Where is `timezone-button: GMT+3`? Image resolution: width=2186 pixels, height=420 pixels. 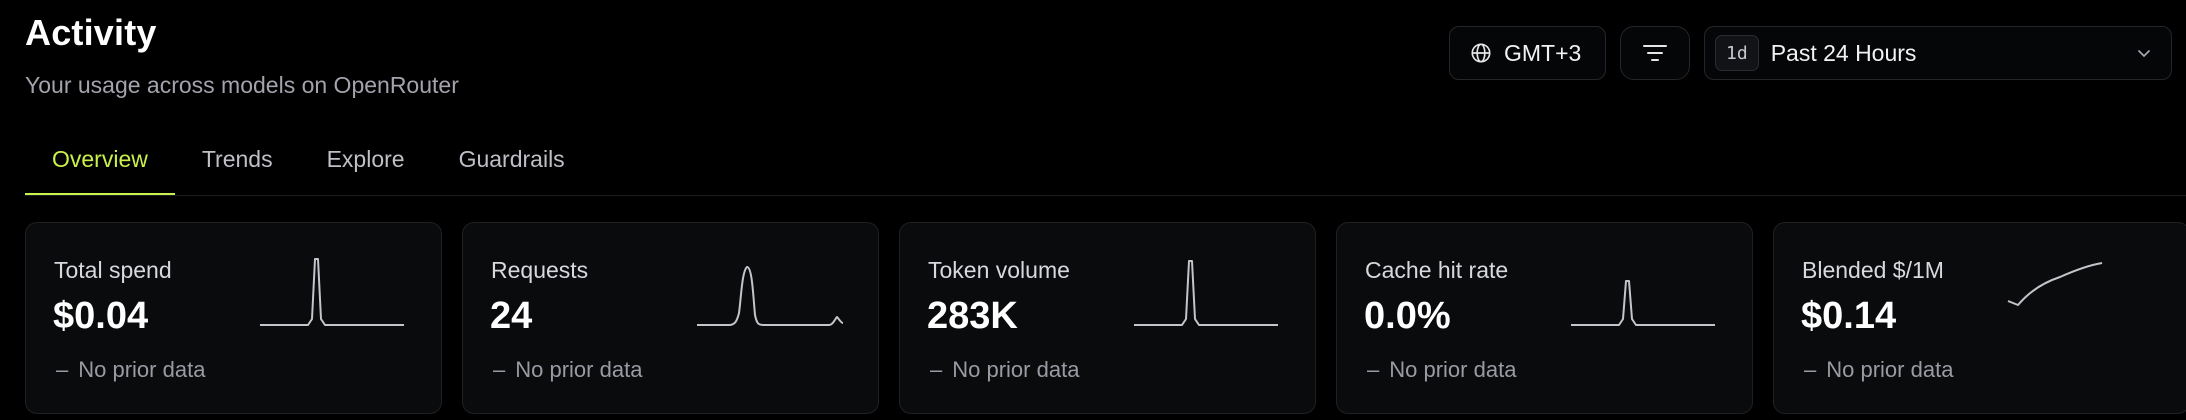 timezone-button: GMT+3 is located at coordinates (1527, 53).